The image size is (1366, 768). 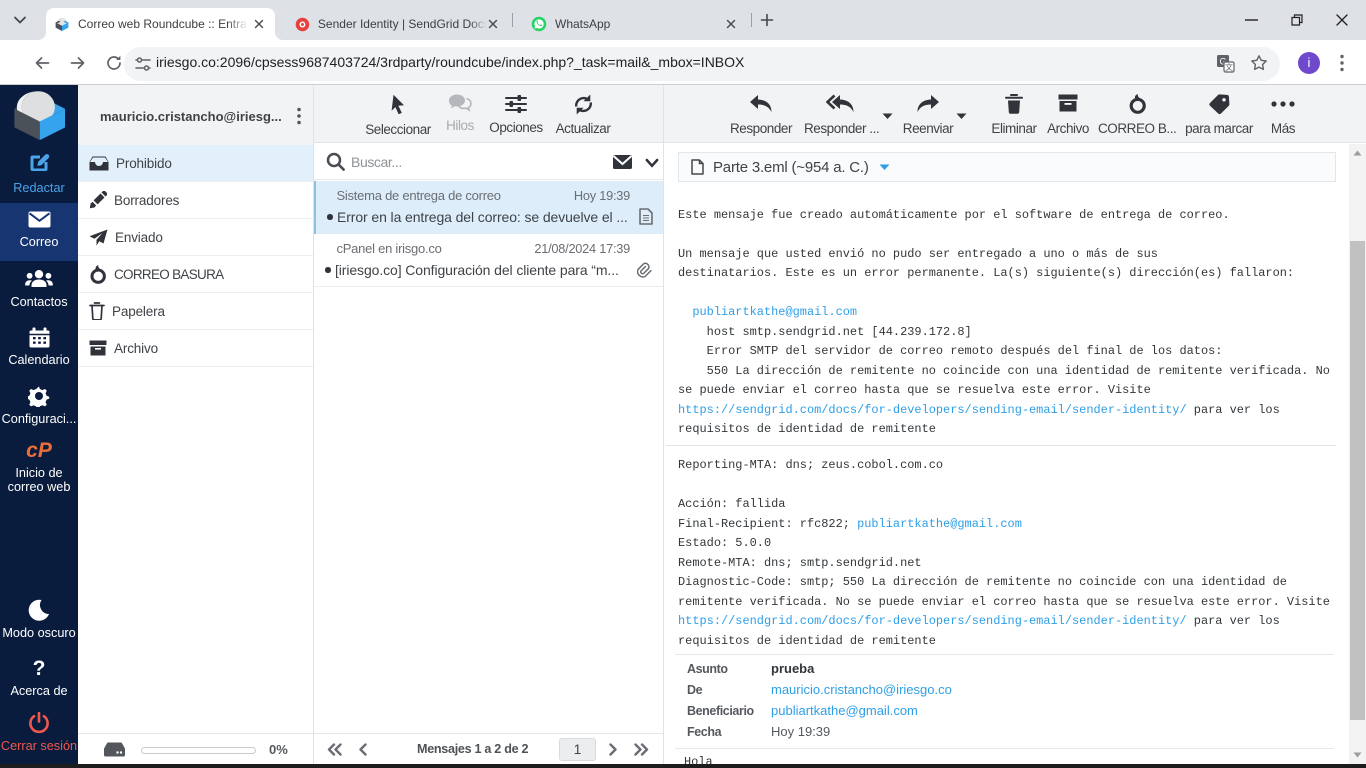 What do you see at coordinates (1229, 67) in the screenshot?
I see `svg-text: 文` at bounding box center [1229, 67].